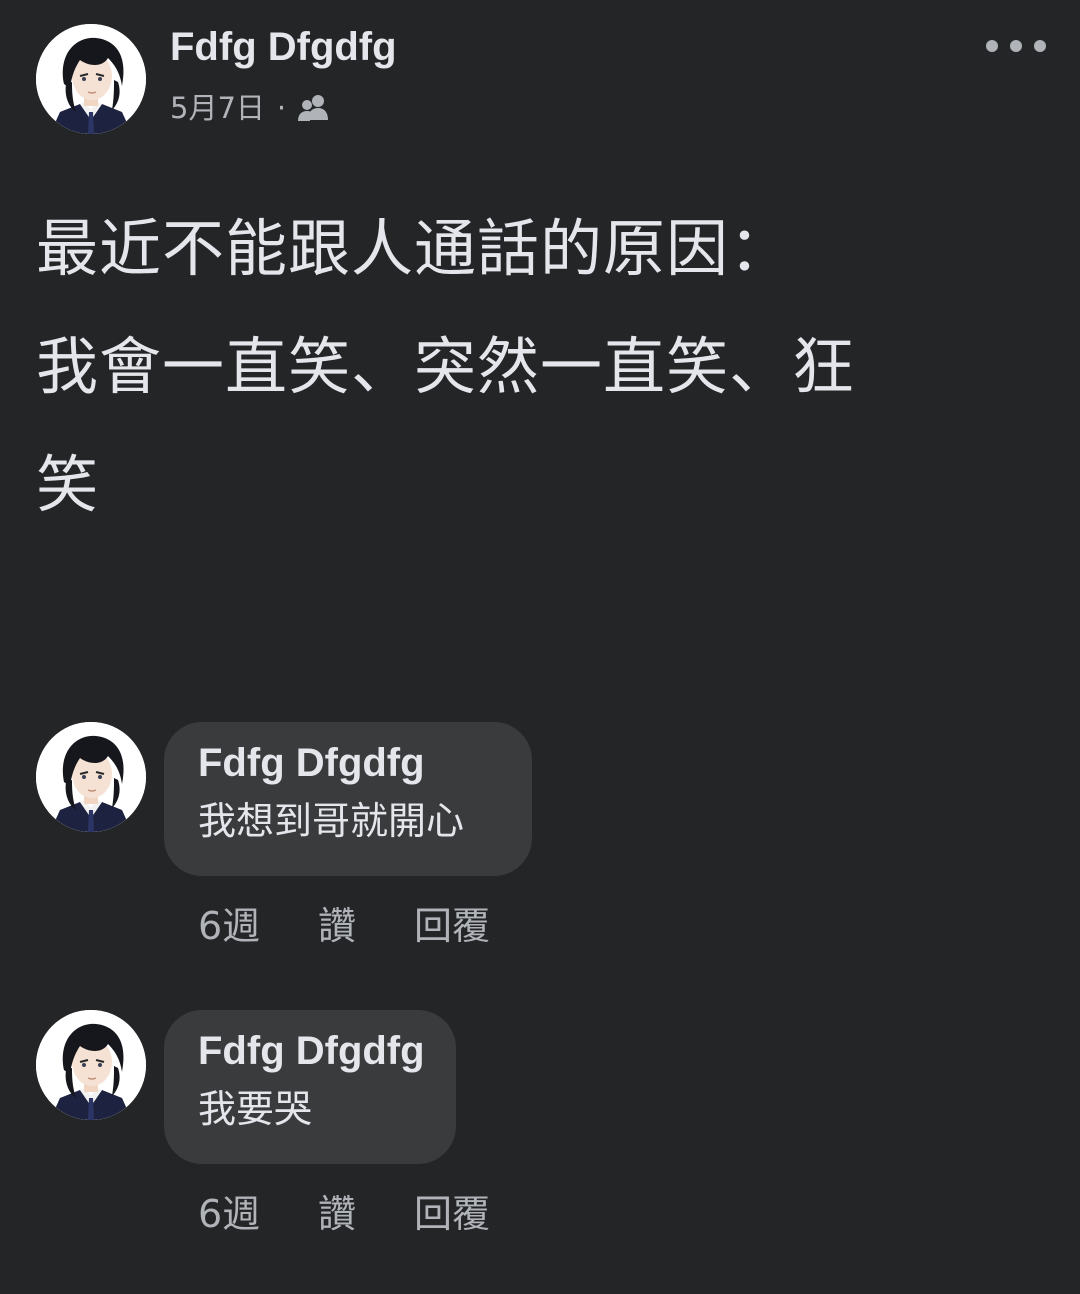 Image resolution: width=1080 pixels, height=1294 pixels. What do you see at coordinates (331, 821) in the screenshot?
I see `comment-text: 我想到哥就開心` at bounding box center [331, 821].